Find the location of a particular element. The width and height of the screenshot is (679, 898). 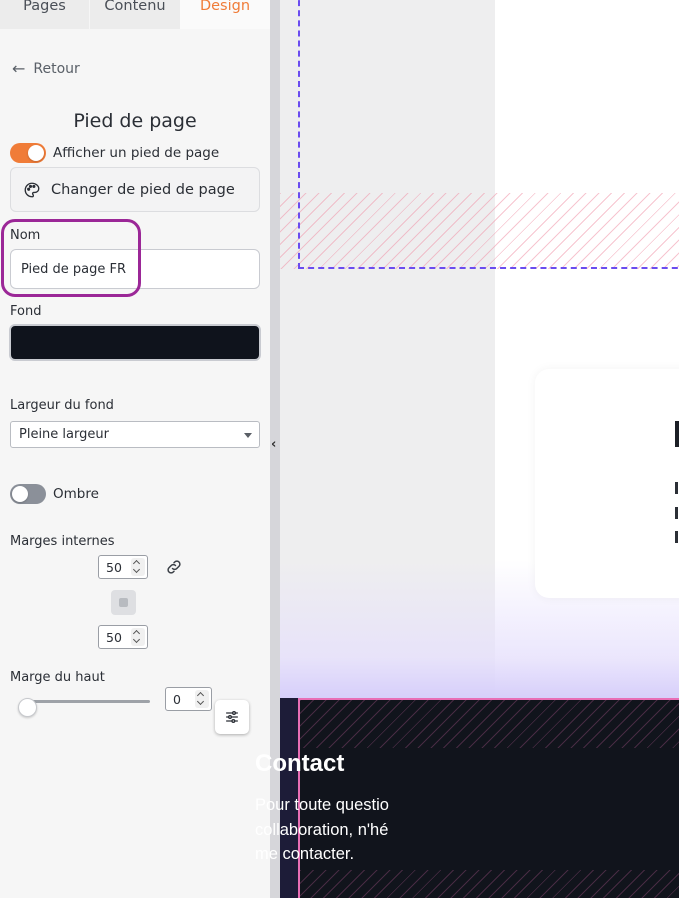

link-icon is located at coordinates (174, 567).